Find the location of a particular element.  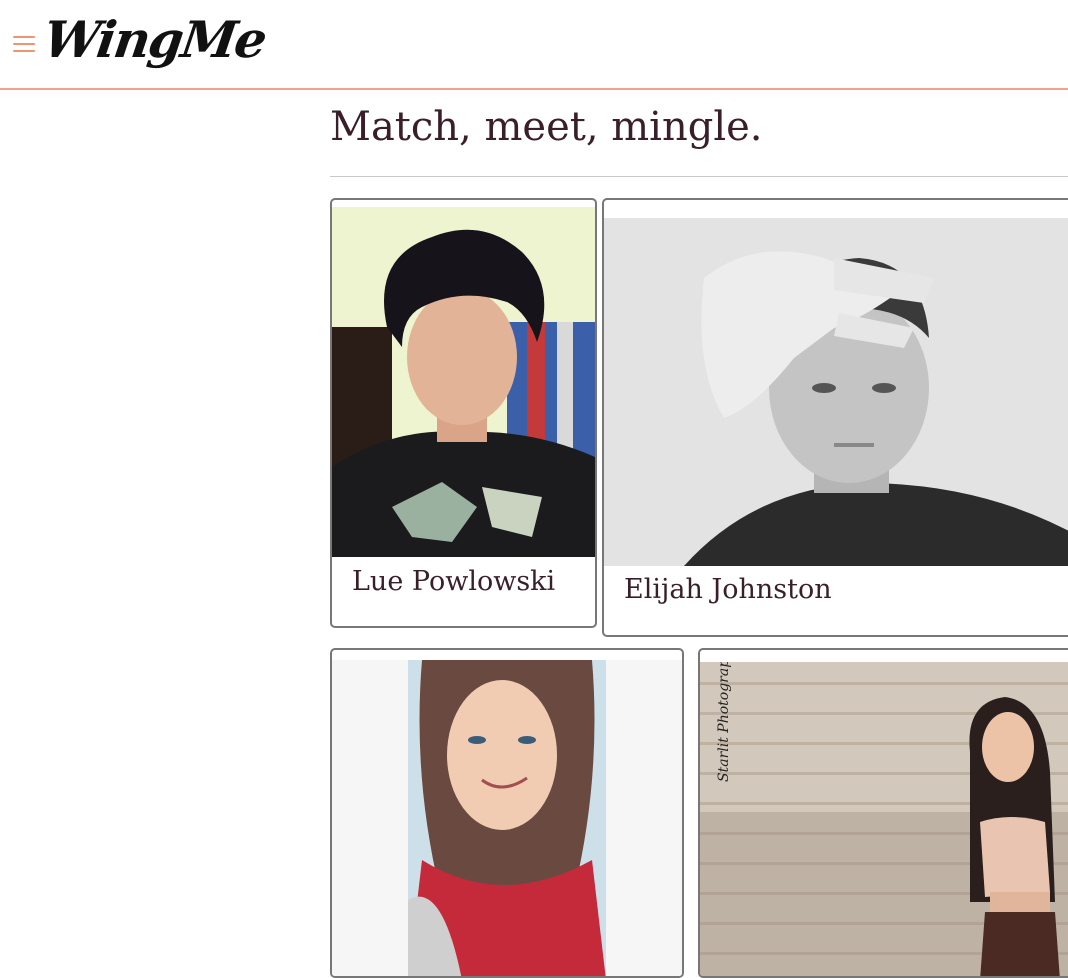

profile-card-lue-powlowski: Lue Powlowski is located at coordinates (463, 413).